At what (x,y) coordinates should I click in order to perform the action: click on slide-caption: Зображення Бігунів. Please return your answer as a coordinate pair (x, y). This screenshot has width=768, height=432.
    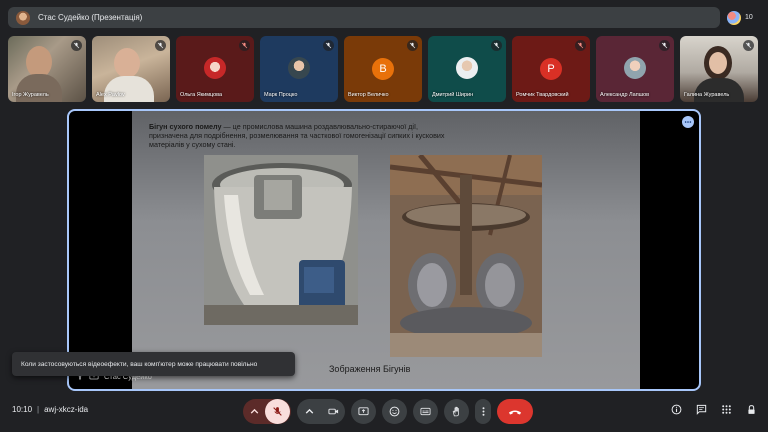
    Looking at the image, I should click on (370, 369).